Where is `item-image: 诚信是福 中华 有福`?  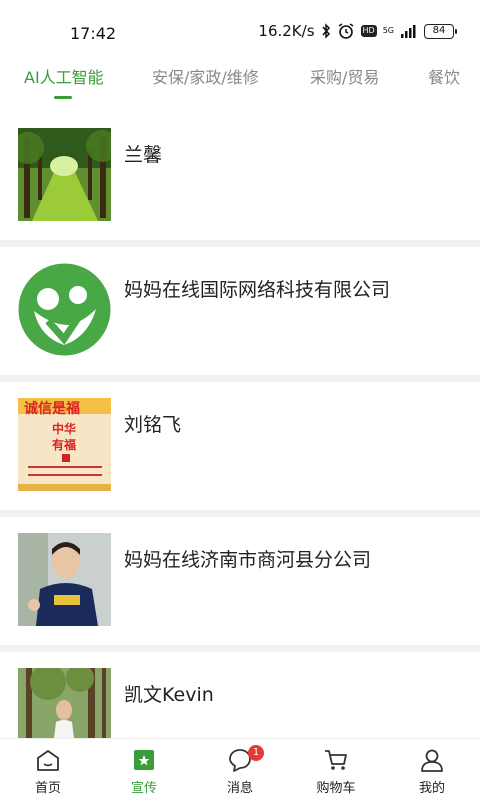
item-image: 诚信是福 中华 有福 is located at coordinates (64, 444).